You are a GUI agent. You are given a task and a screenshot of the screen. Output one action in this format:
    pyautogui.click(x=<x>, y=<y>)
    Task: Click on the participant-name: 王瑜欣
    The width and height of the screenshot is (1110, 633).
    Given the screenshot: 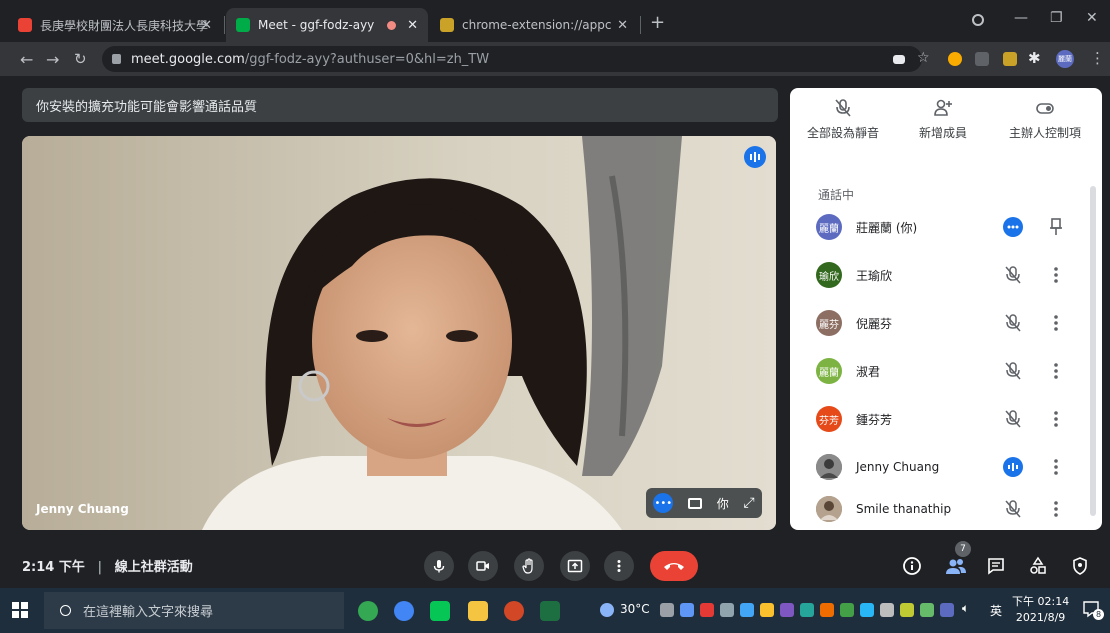 What is the action you would take?
    pyautogui.click(x=874, y=275)
    